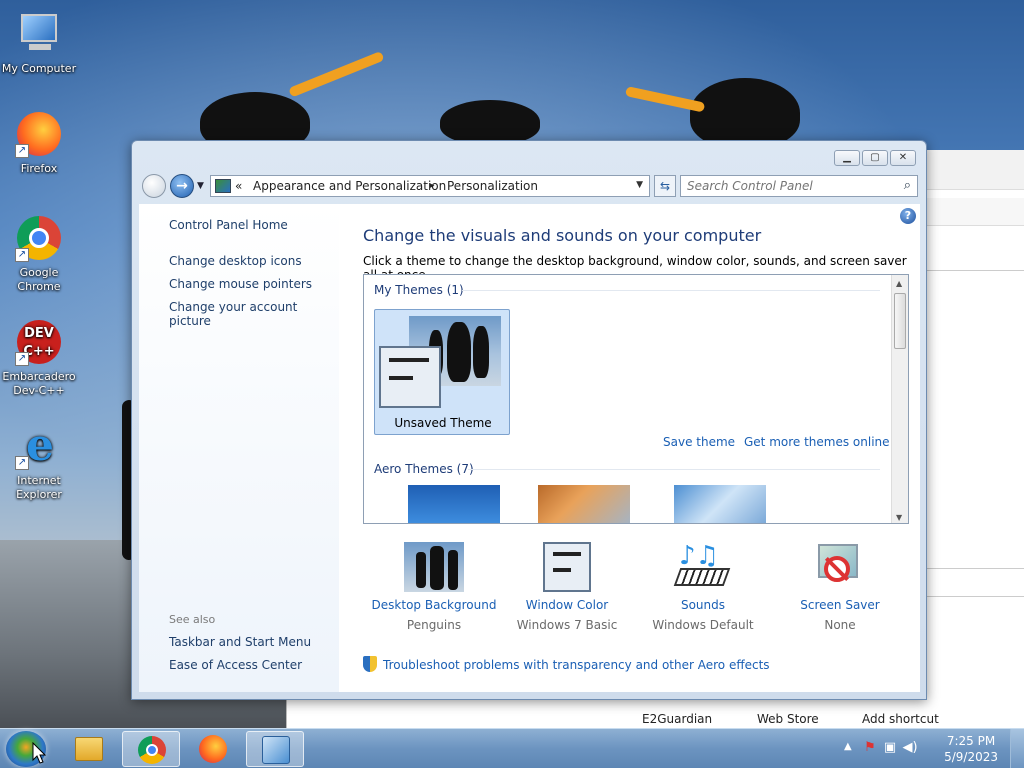  Describe the element at coordinates (900, 321) in the screenshot. I see `scroll-thumb` at that location.